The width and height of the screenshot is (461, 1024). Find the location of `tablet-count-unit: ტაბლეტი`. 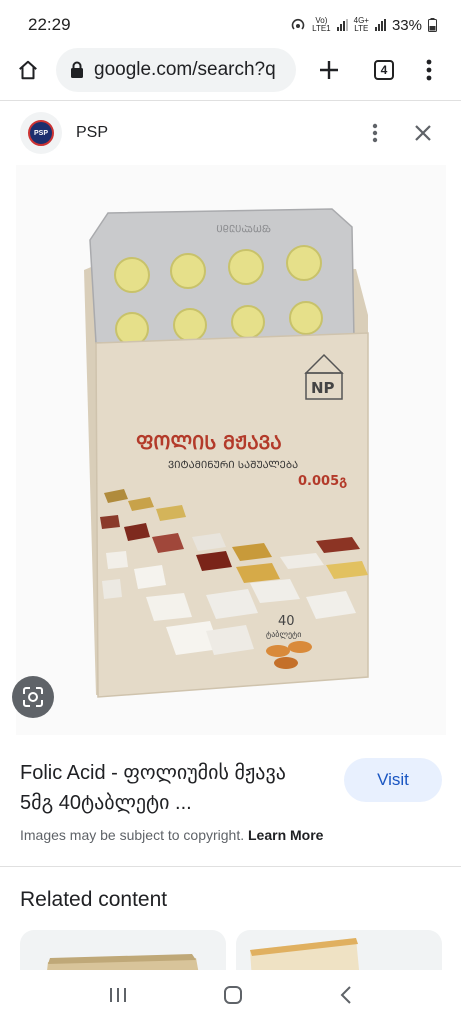

tablet-count-unit: ტაბლეტი is located at coordinates (283, 634).